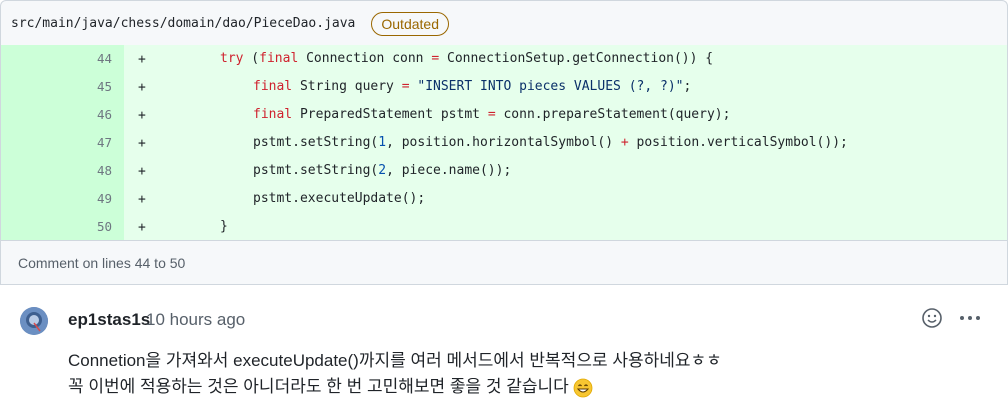  Describe the element at coordinates (62, 227) in the screenshot. I see `line-number: 50` at that location.